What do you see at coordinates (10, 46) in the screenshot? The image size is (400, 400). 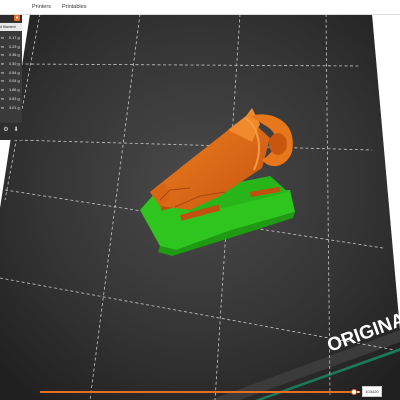 I see `filament-row: m 0.23 g` at bounding box center [10, 46].